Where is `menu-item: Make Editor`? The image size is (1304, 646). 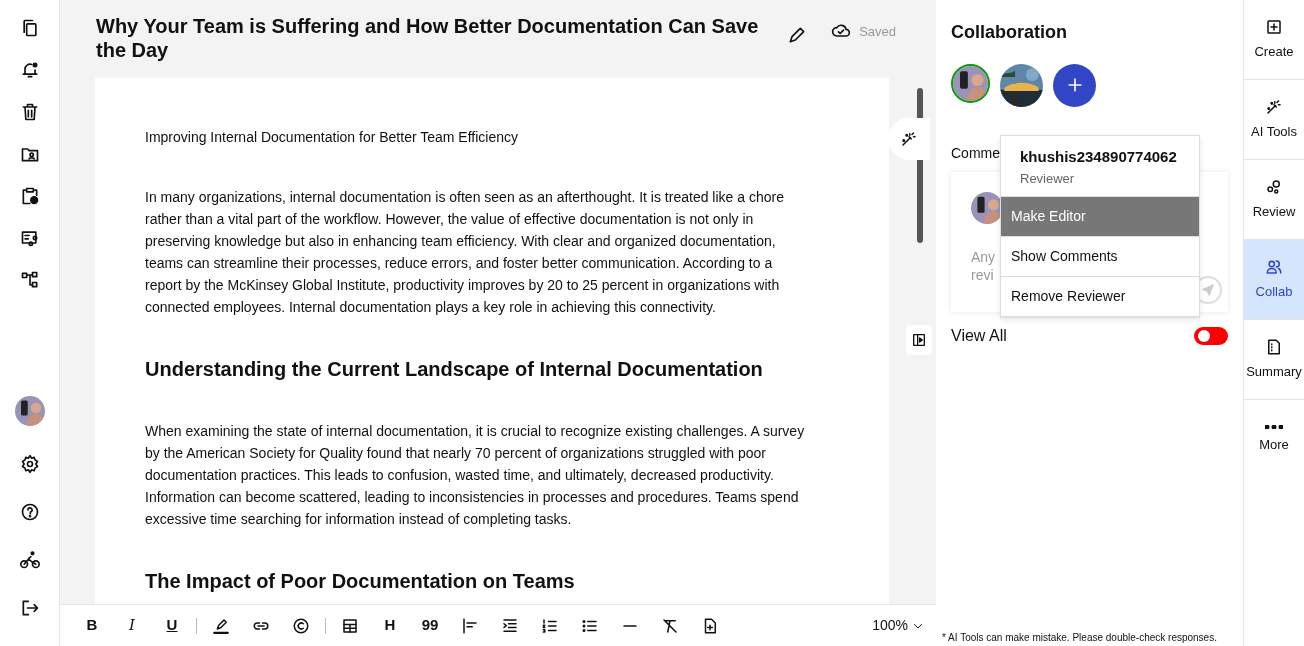 menu-item: Make Editor is located at coordinates (1100, 217).